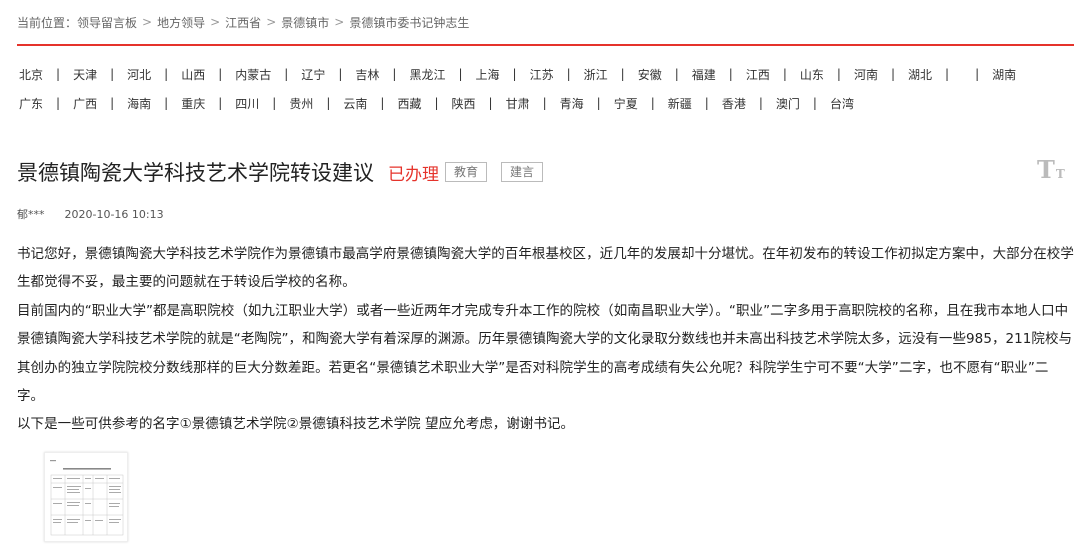 The width and height of the screenshot is (1080, 554). What do you see at coordinates (427, 74) in the screenshot?
I see `region-link: 黑龙江` at bounding box center [427, 74].